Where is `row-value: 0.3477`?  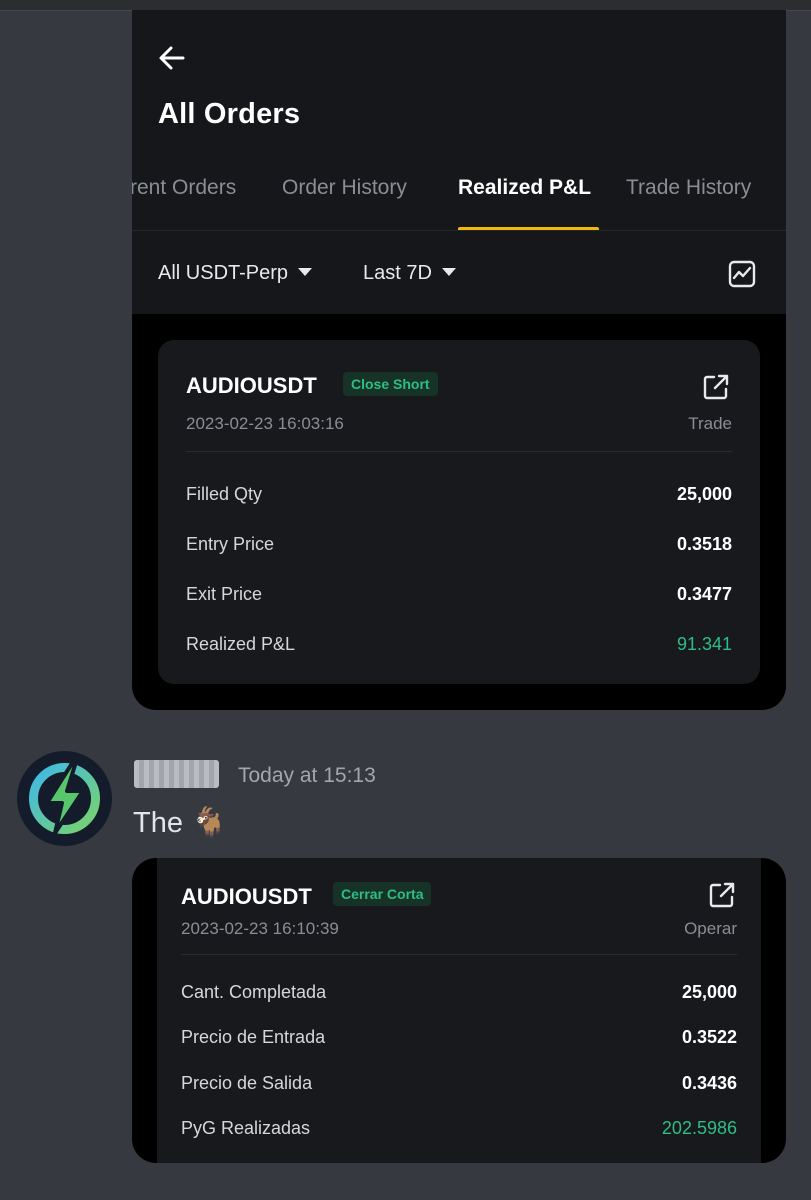 row-value: 0.3477 is located at coordinates (704, 594).